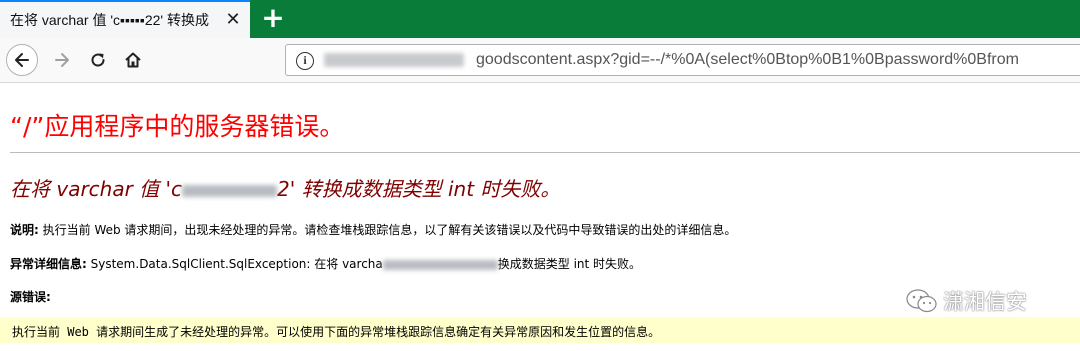  What do you see at coordinates (24, 230) in the screenshot?
I see `description-label: 说明:` at bounding box center [24, 230].